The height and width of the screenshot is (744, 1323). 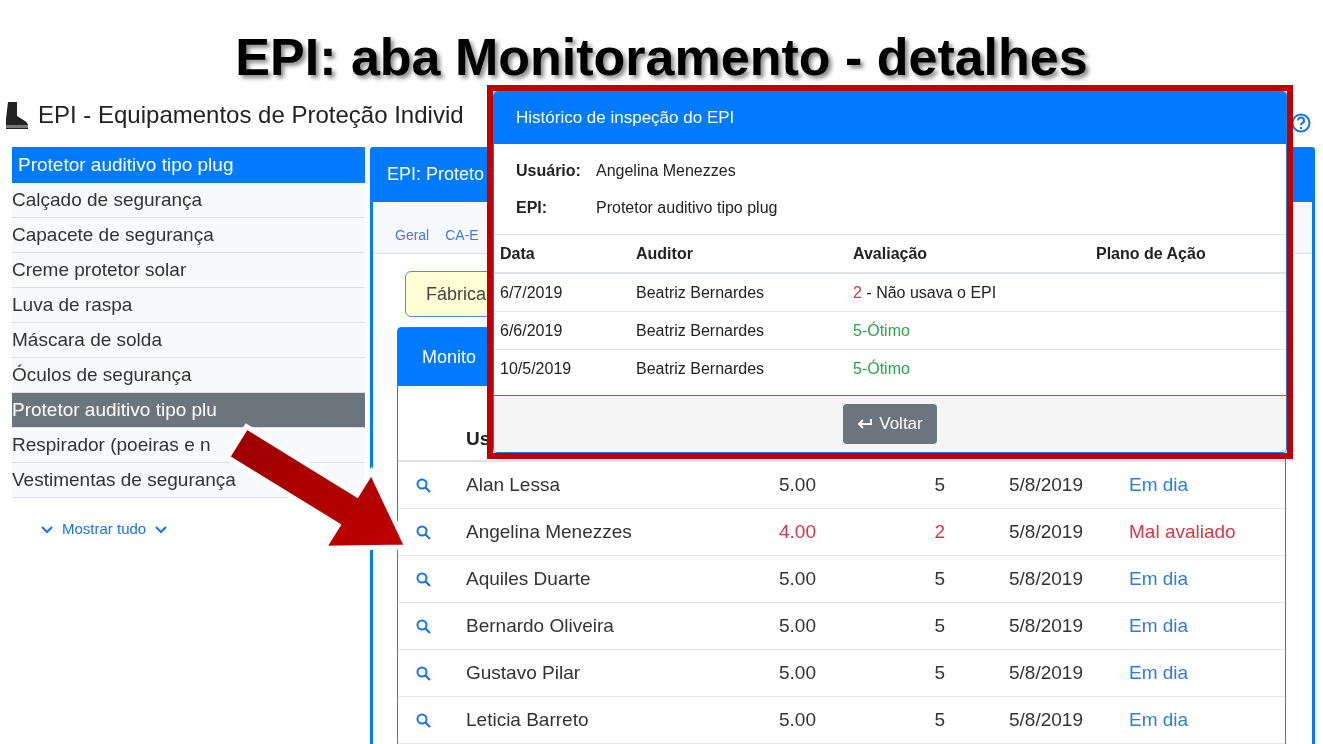 What do you see at coordinates (462, 235) in the screenshot?
I see `tab: CA-E` at bounding box center [462, 235].